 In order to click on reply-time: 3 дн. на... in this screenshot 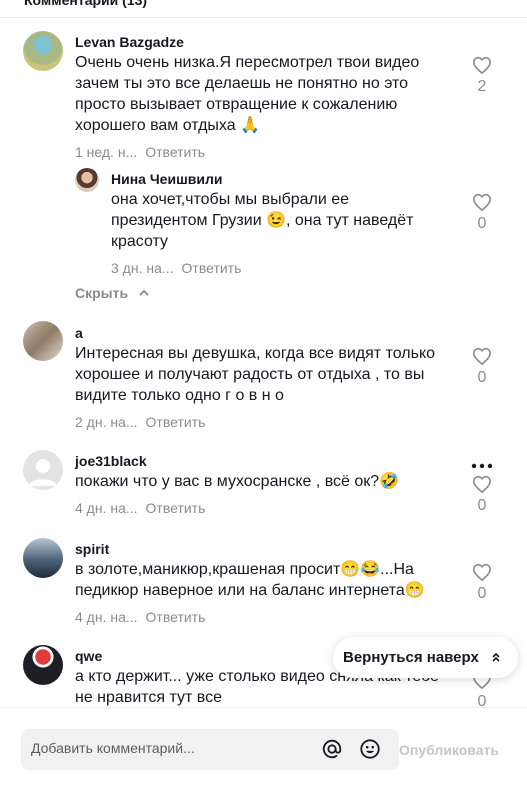, I will do `click(142, 268)`.